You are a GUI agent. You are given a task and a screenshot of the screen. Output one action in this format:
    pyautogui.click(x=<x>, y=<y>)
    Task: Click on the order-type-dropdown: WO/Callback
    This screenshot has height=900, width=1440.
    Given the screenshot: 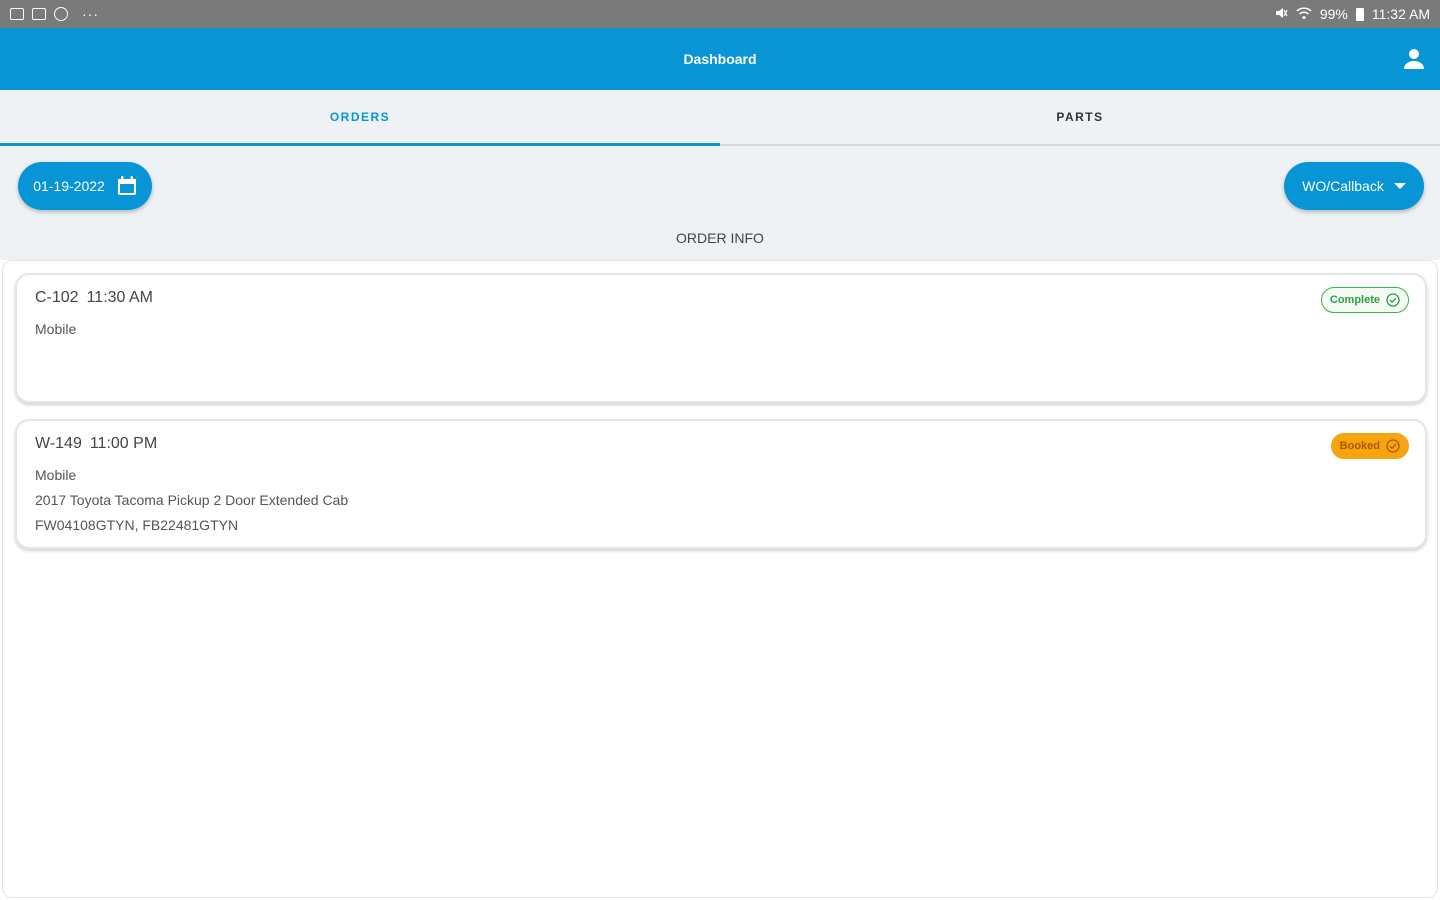 What is the action you would take?
    pyautogui.click(x=1354, y=186)
    